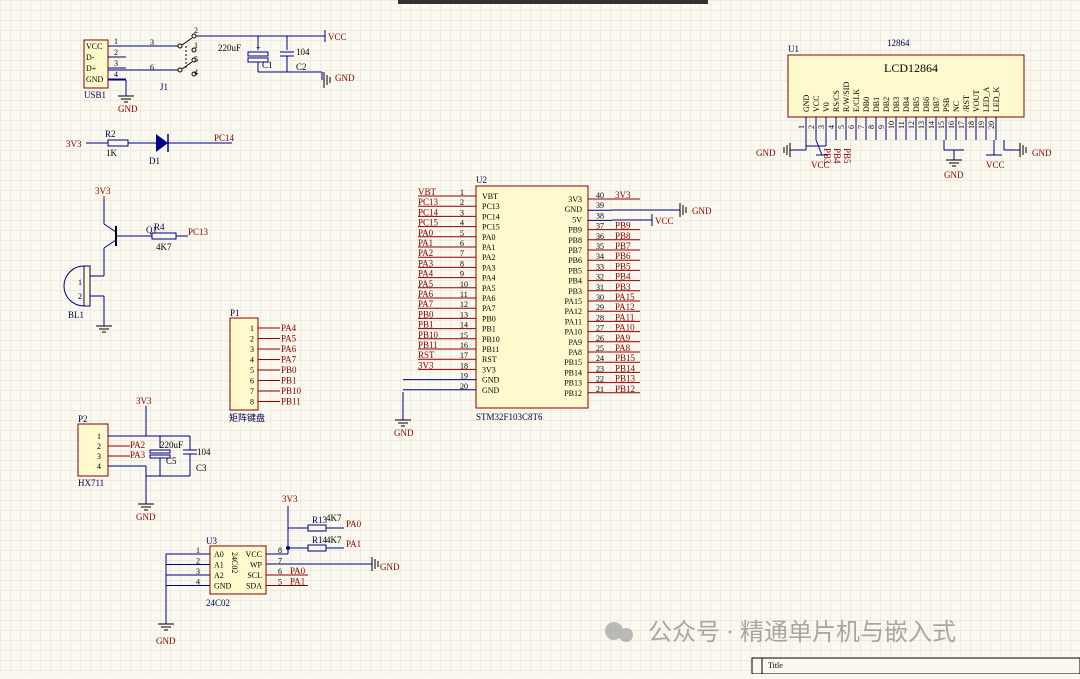  Describe the element at coordinates (600, 215) in the screenshot. I see `mcu-right-num: 38` at that location.